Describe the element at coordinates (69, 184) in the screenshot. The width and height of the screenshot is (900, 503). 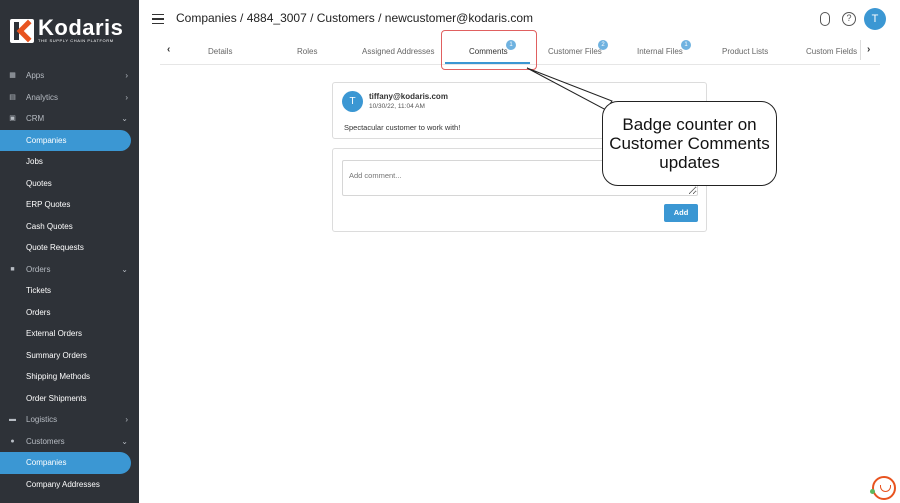
I see `sidebar-item-quotes: Quotes` at that location.